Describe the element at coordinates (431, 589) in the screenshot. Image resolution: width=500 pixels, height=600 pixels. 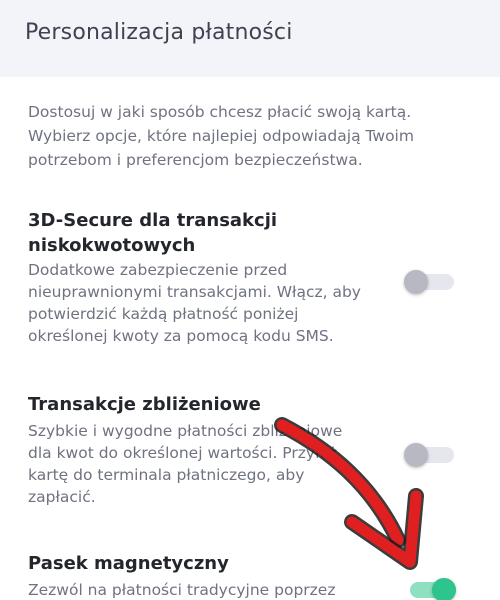
I see `setting-magstripe-toggle` at that location.